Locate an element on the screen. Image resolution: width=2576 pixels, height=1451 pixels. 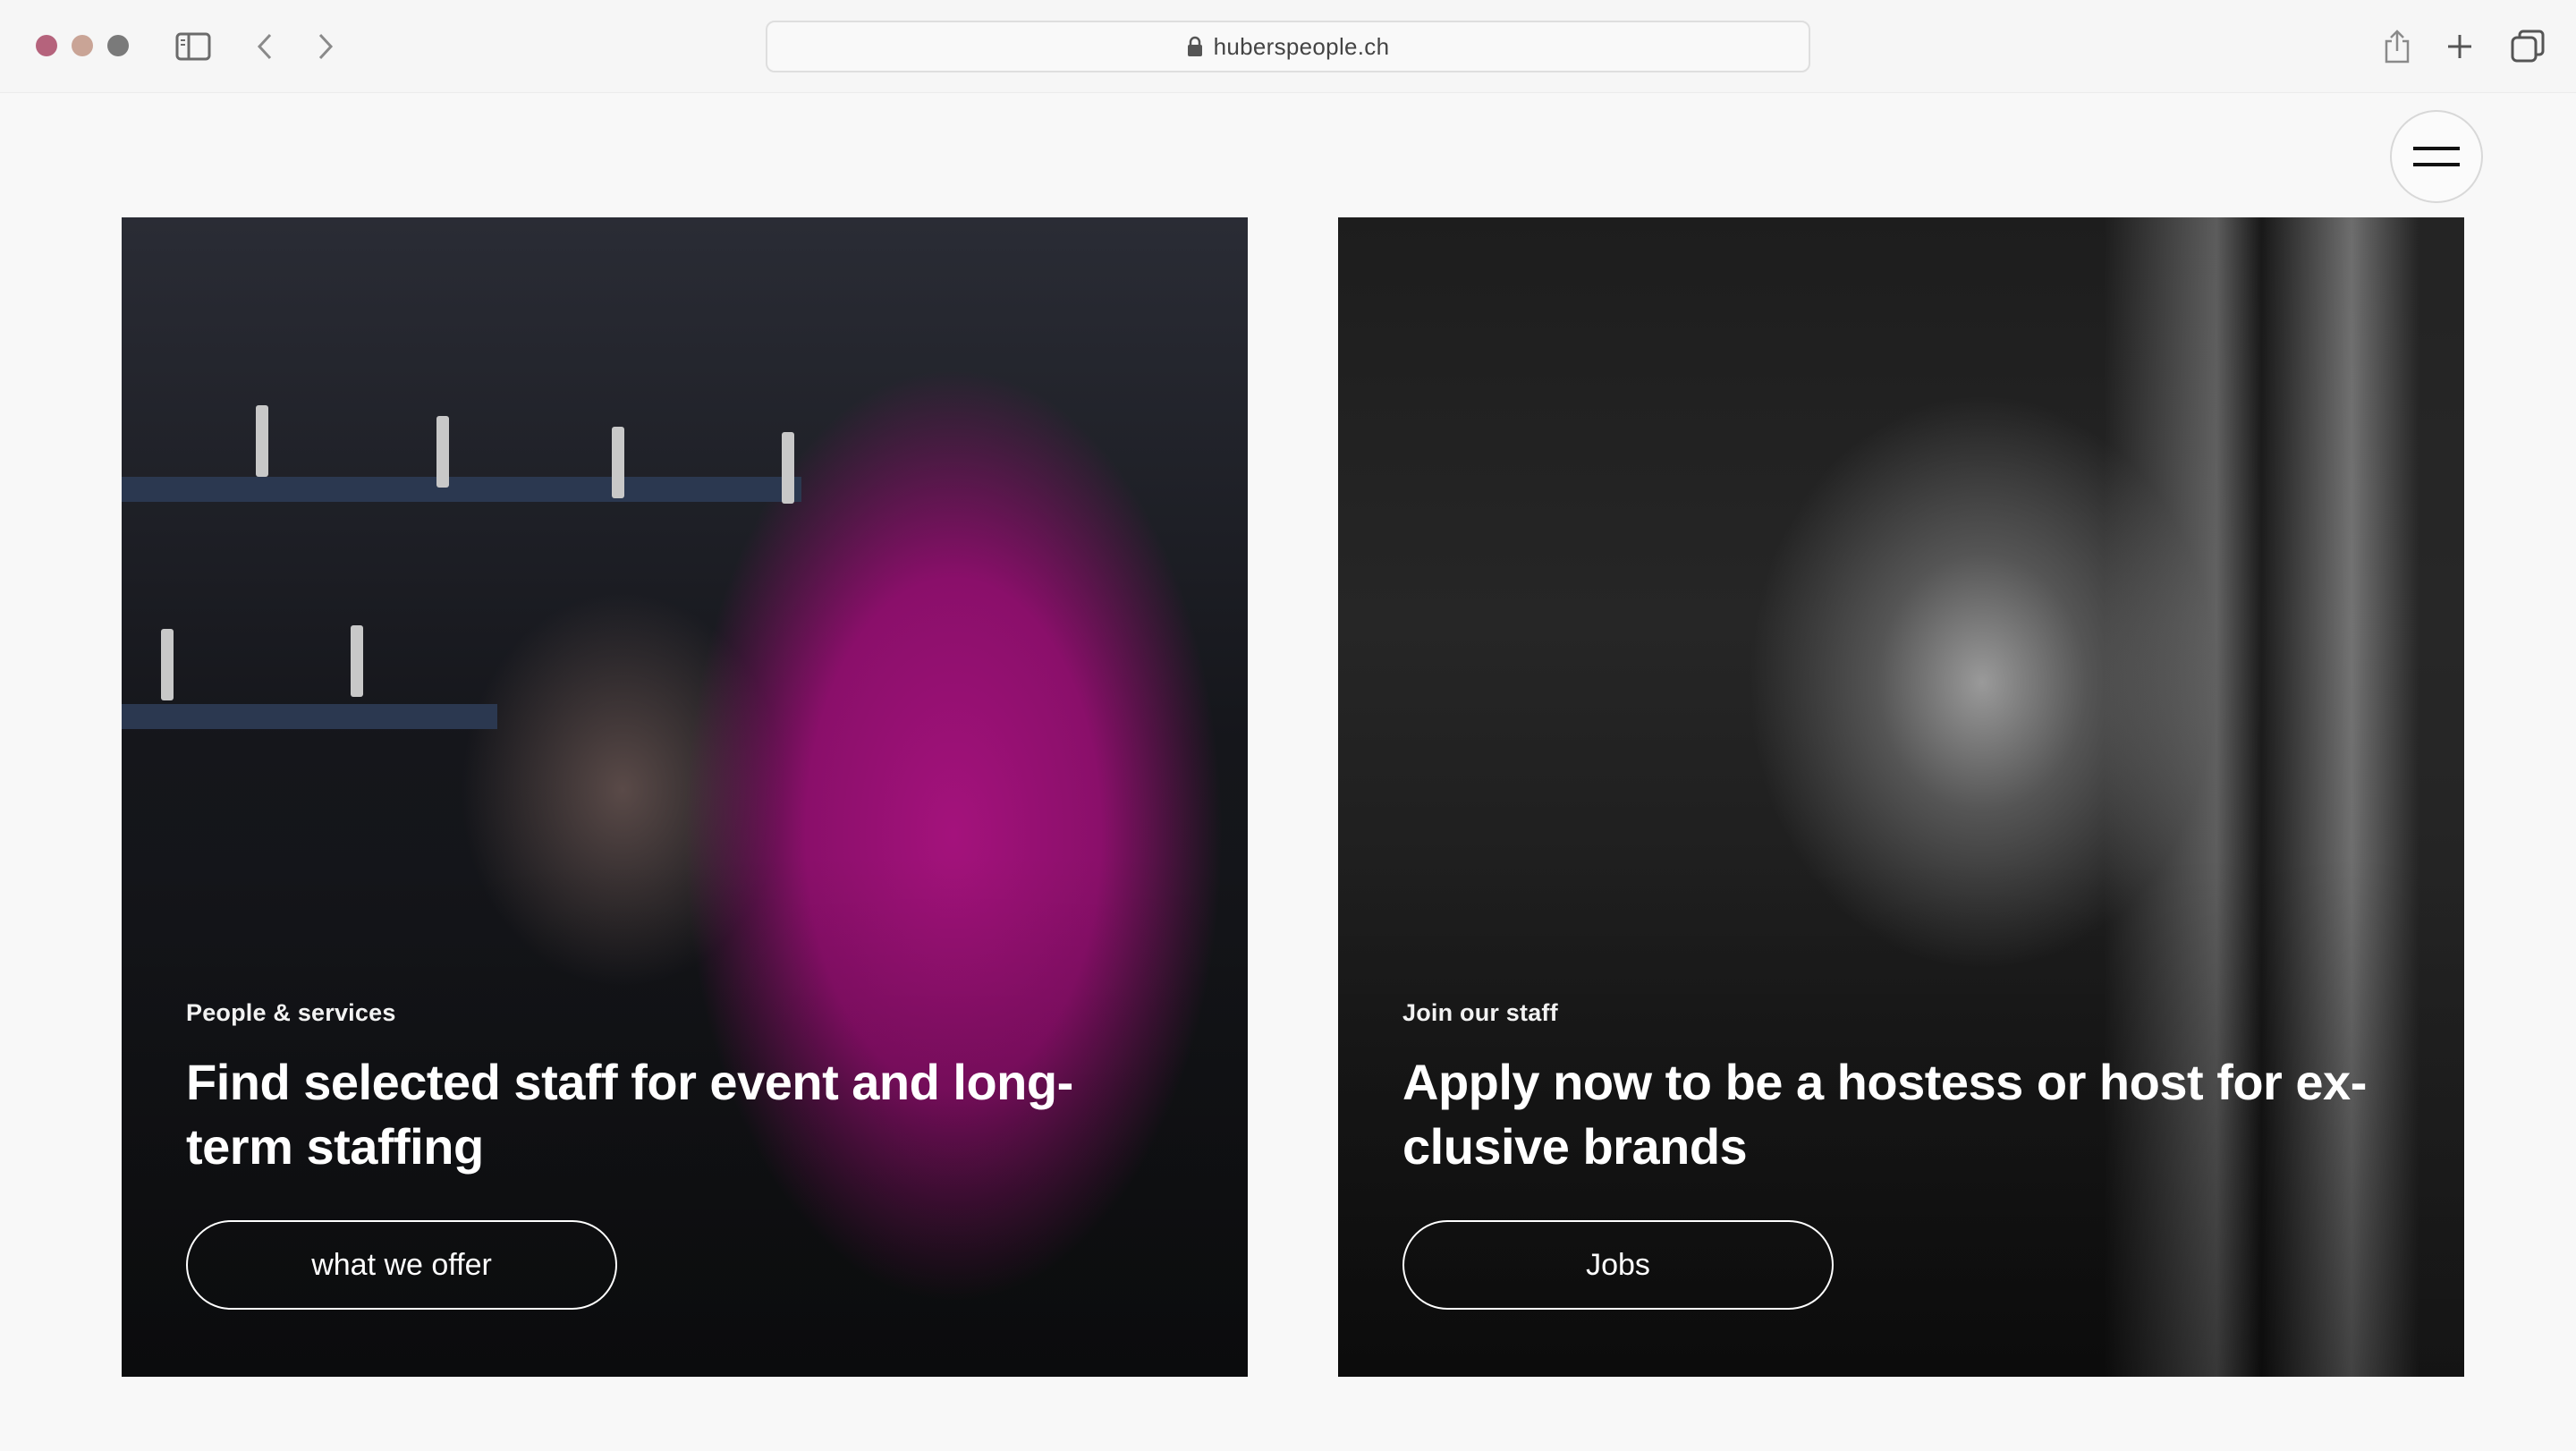
sidebar-icon is located at coordinates (193, 46).